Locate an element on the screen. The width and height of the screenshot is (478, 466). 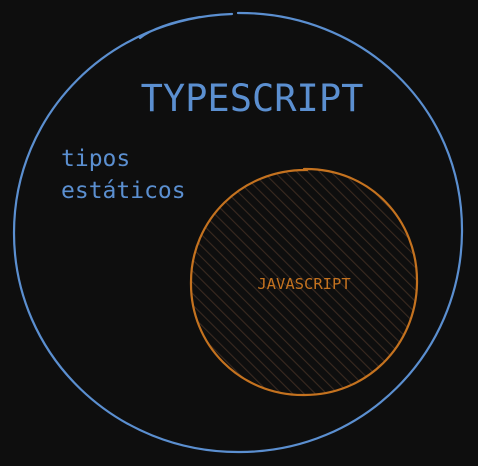
typescript-note-line1: tipos is located at coordinates (95, 159).